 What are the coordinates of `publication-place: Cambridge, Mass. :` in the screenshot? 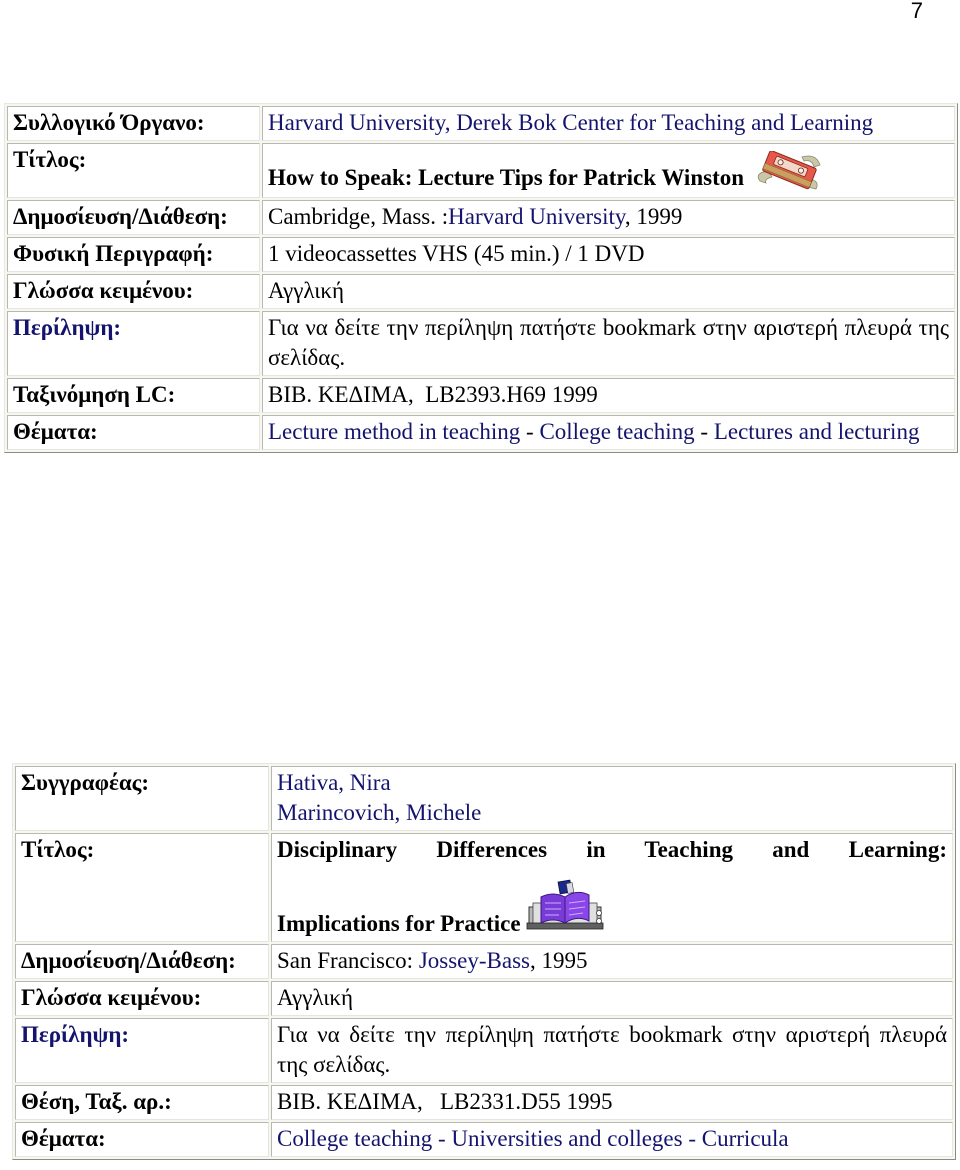 It's located at (358, 216).